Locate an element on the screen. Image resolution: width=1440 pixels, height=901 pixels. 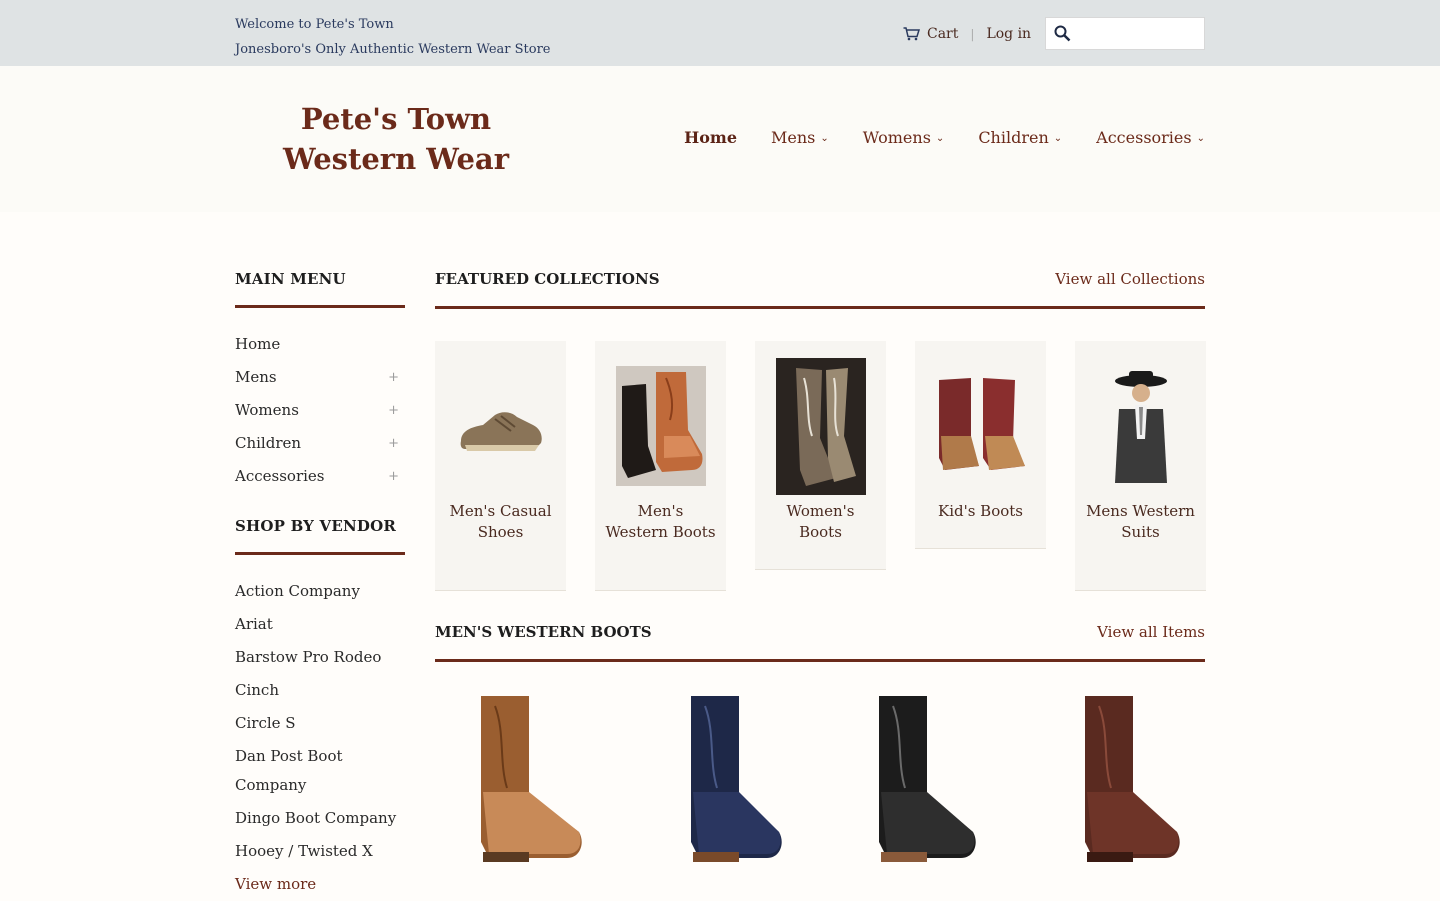
nav-accessories: Accessories ⌄ is located at coordinates (1150, 137).